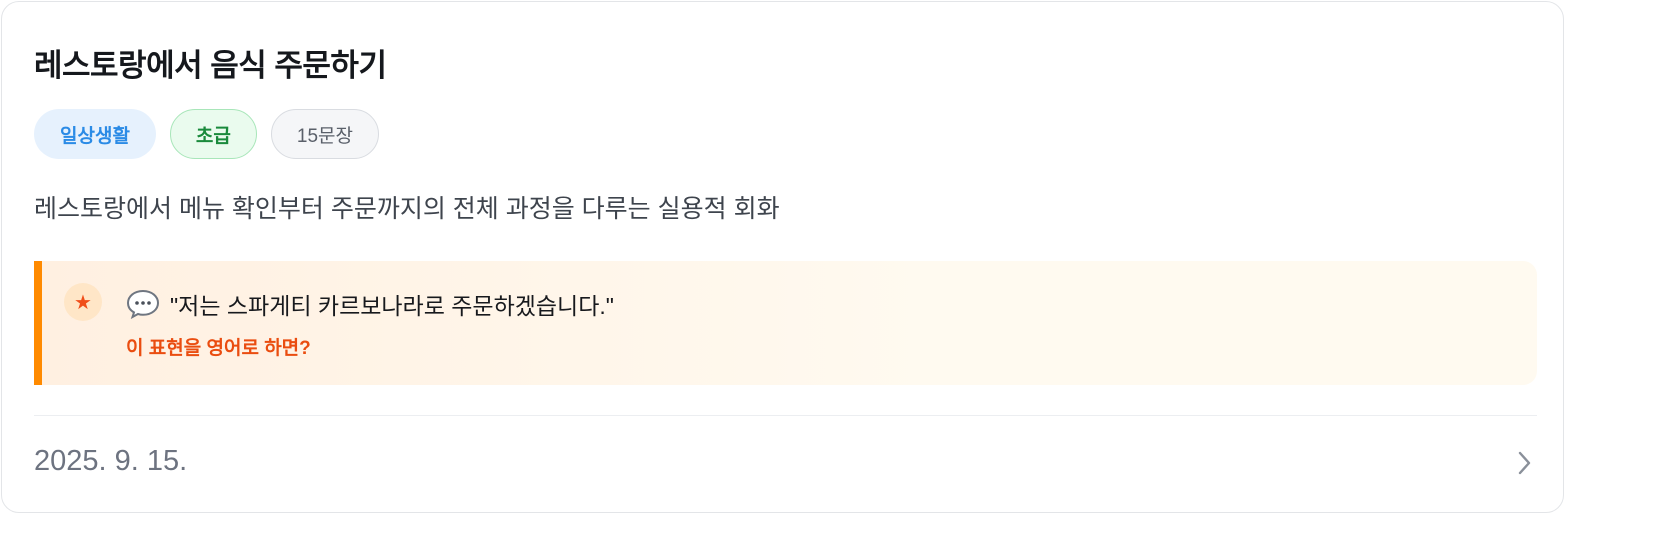  I want to click on speech-bubble-icon, so click(143, 304).